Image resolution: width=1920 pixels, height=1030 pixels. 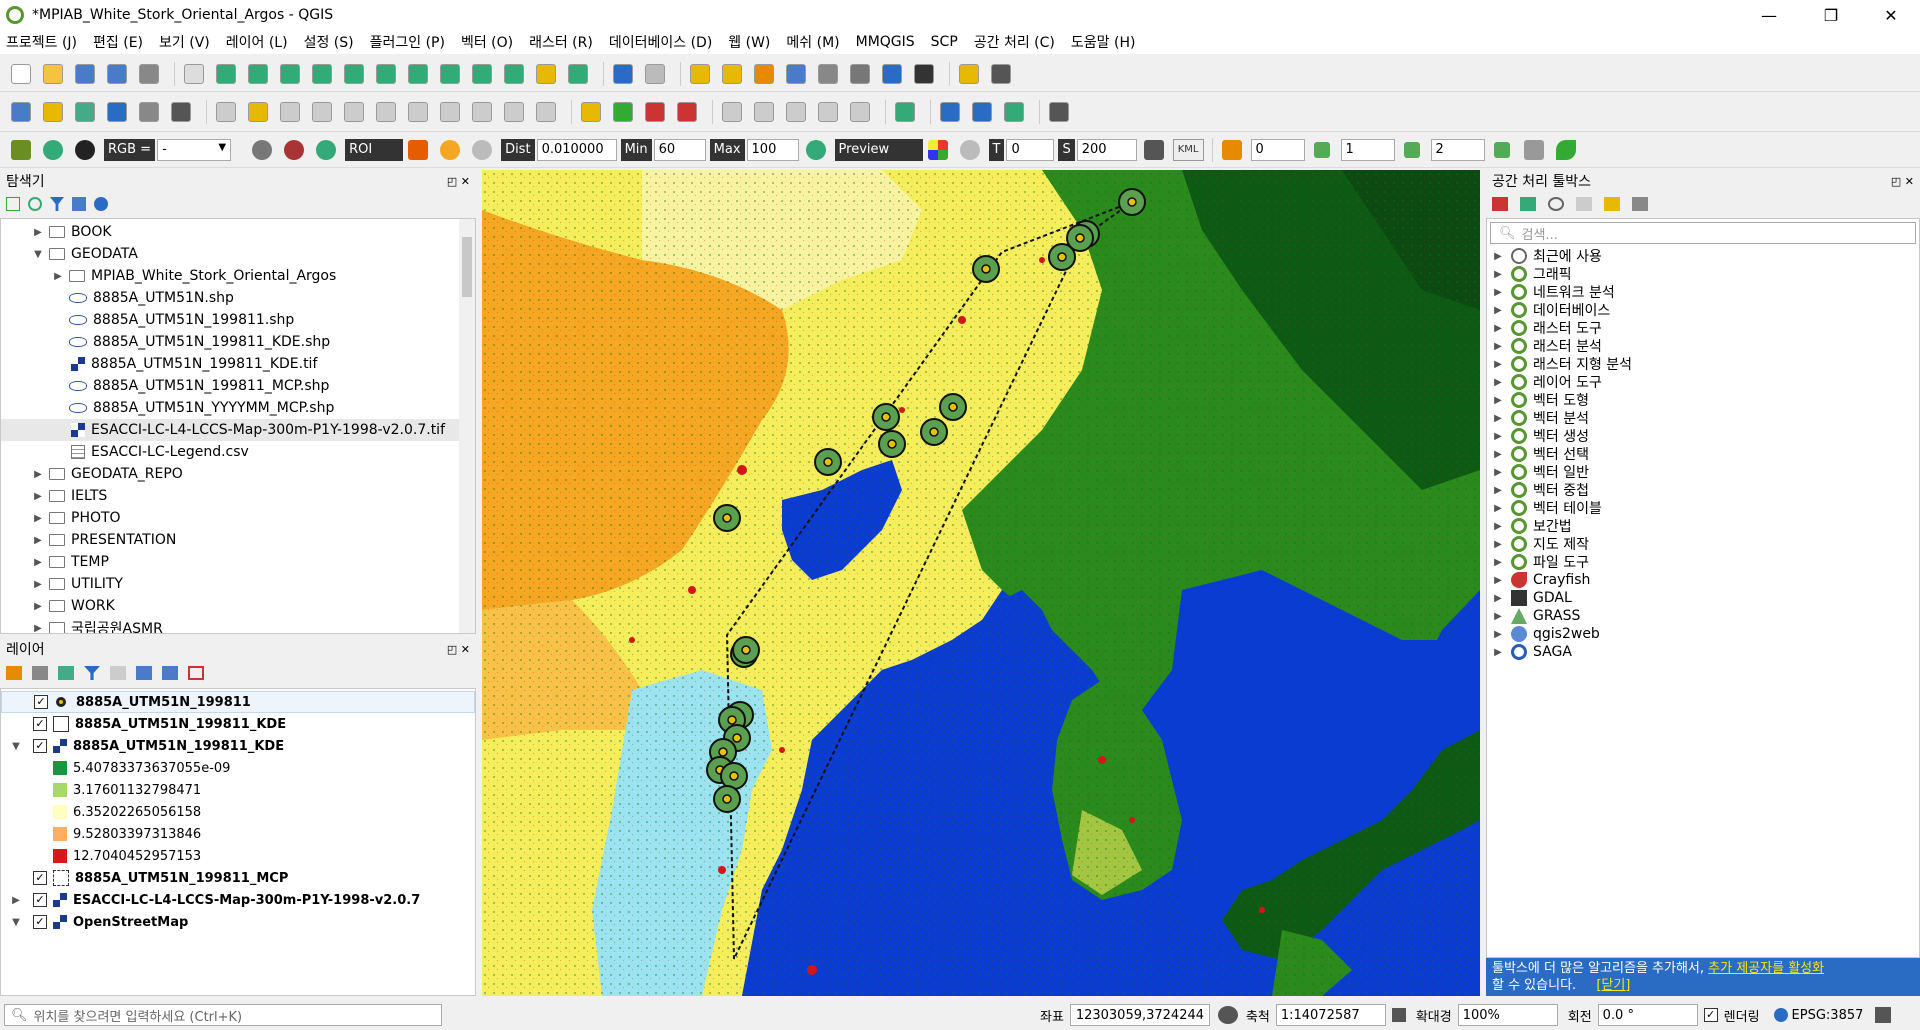 What do you see at coordinates (1703, 310) in the screenshot?
I see `toolbox-provider-item: ▶ 데이터베이스` at bounding box center [1703, 310].